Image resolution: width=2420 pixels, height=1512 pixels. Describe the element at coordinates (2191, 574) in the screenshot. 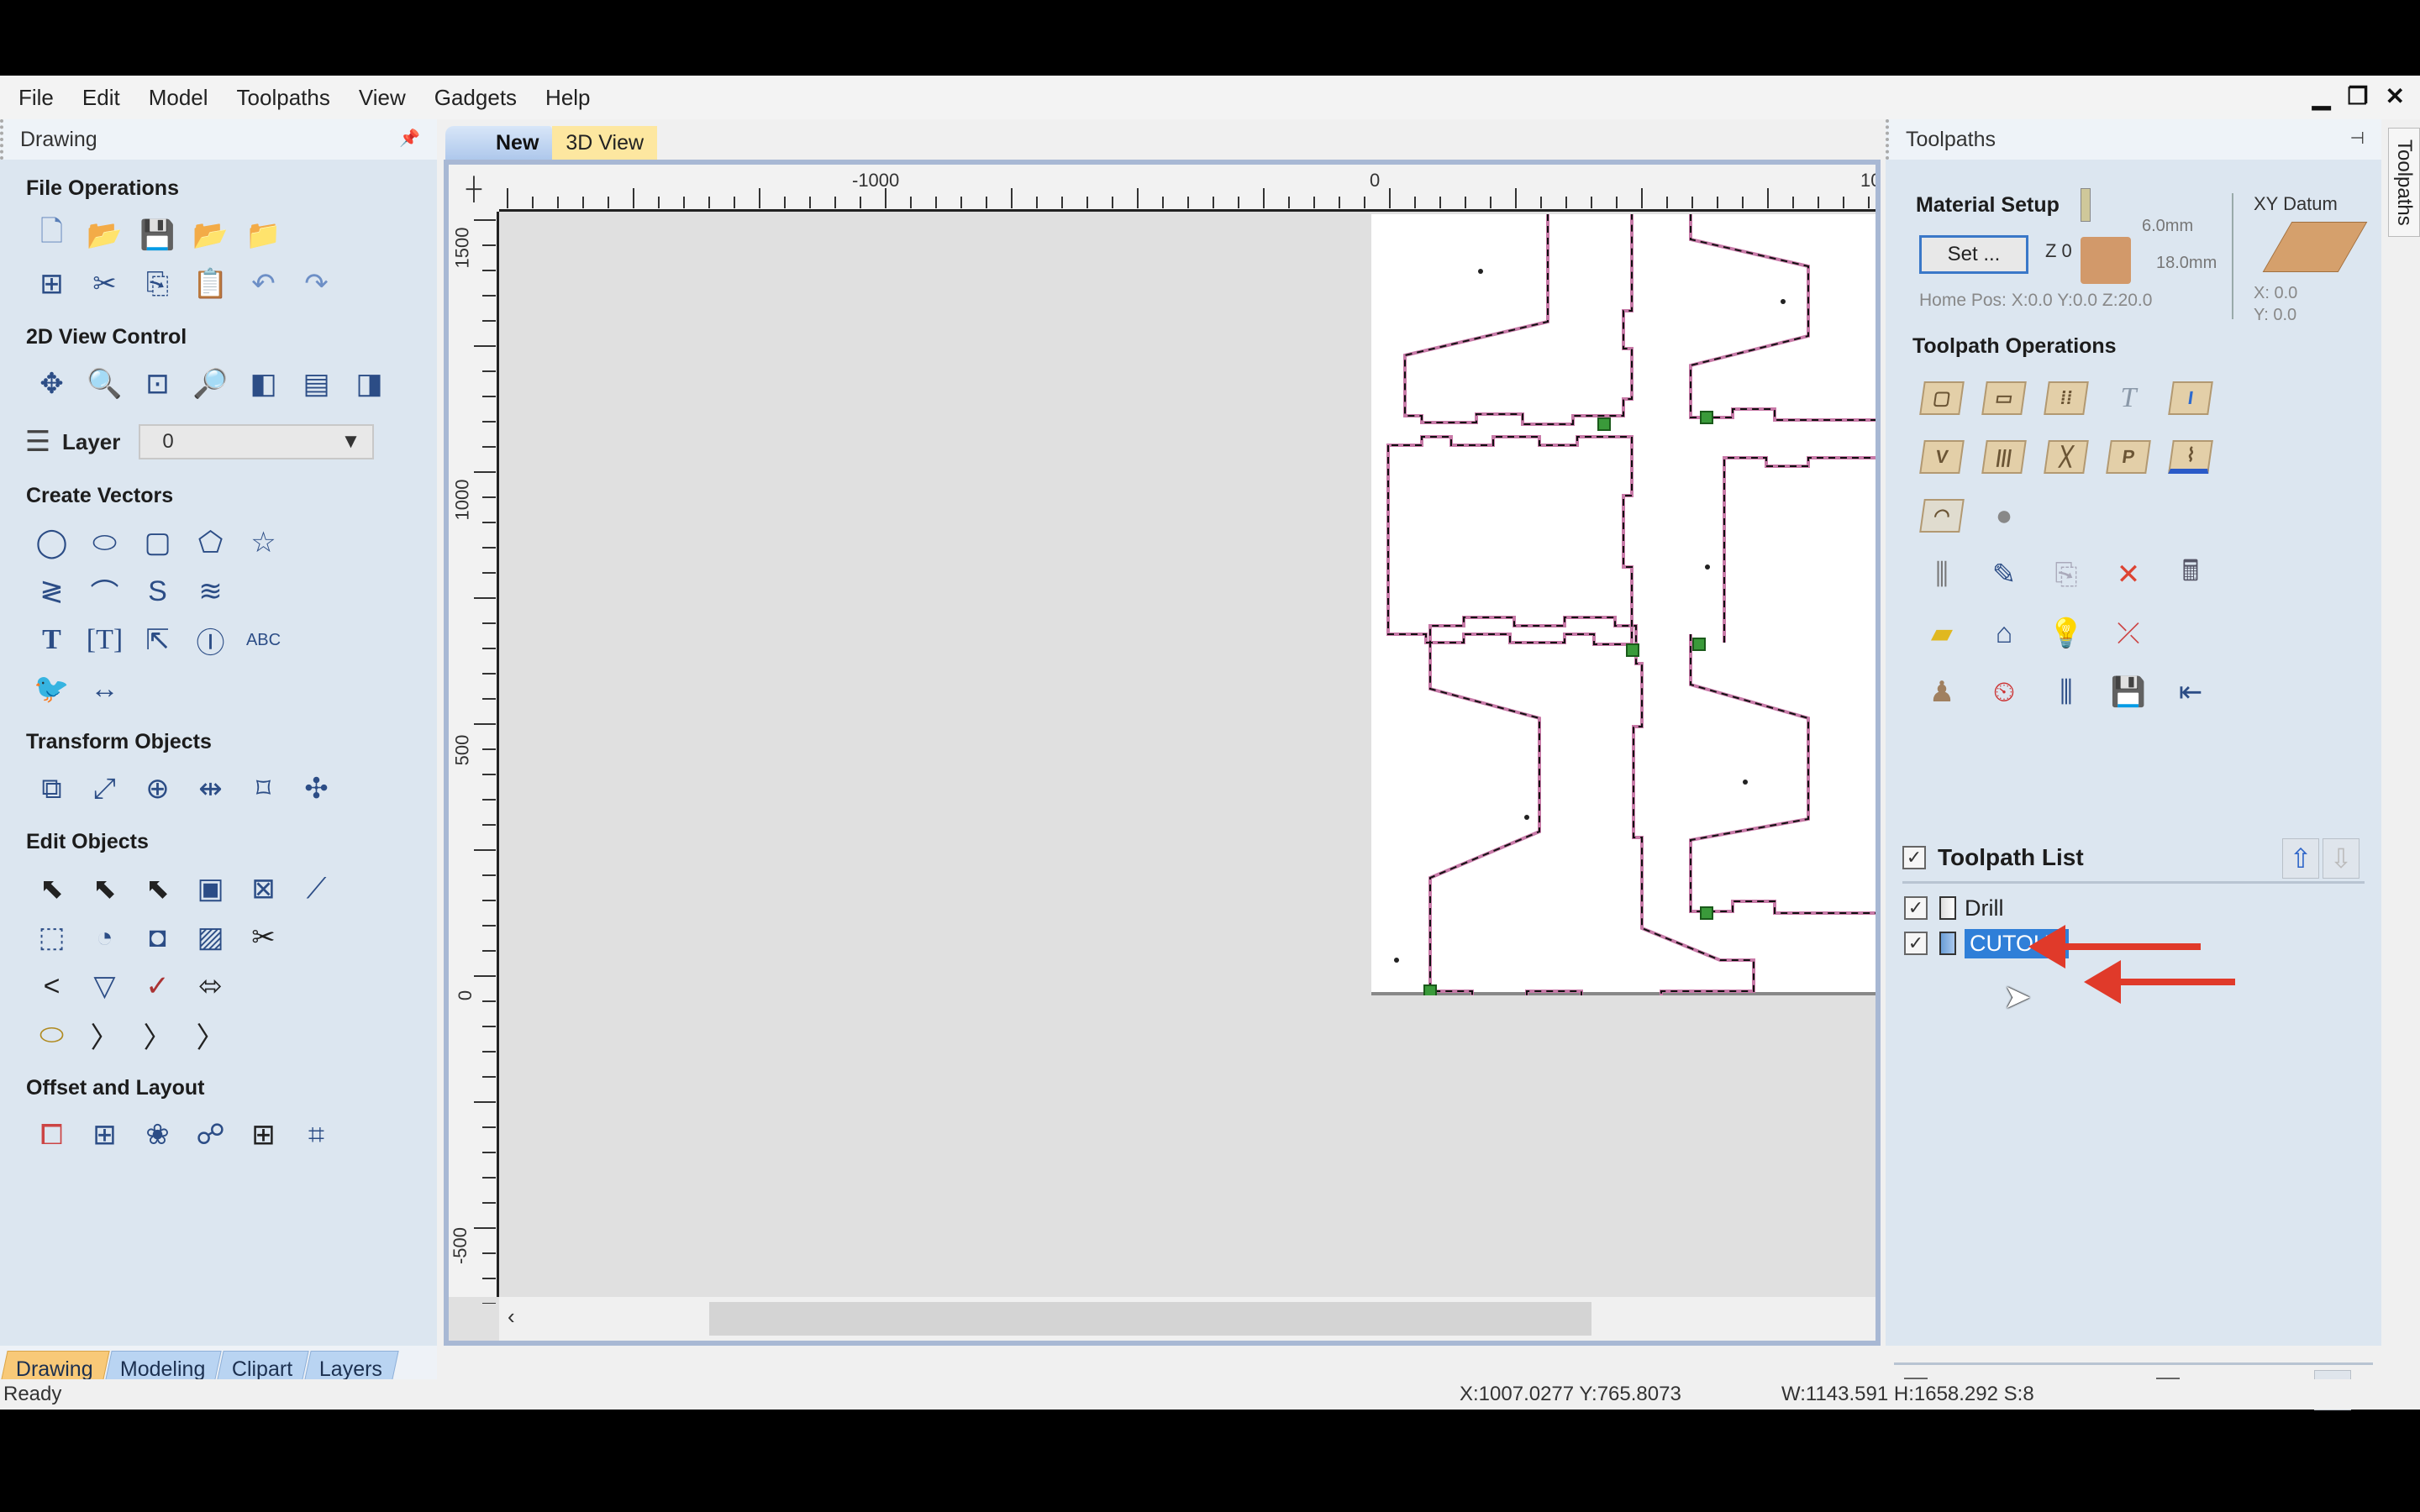

I see `calculate-toolpath-icon: 🖩` at that location.